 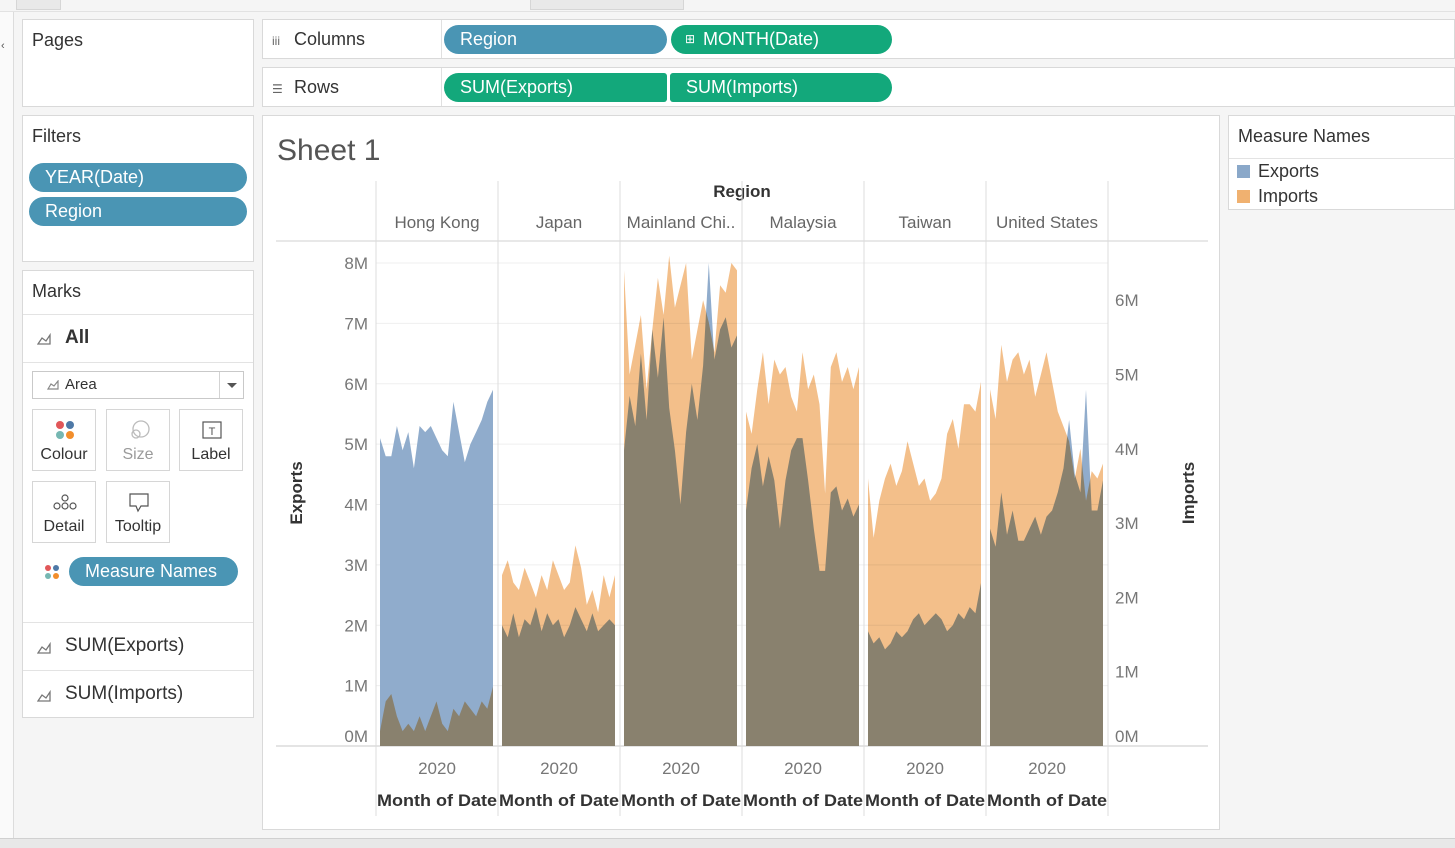 I want to click on top-toolbar-strip, so click(x=727, y=6).